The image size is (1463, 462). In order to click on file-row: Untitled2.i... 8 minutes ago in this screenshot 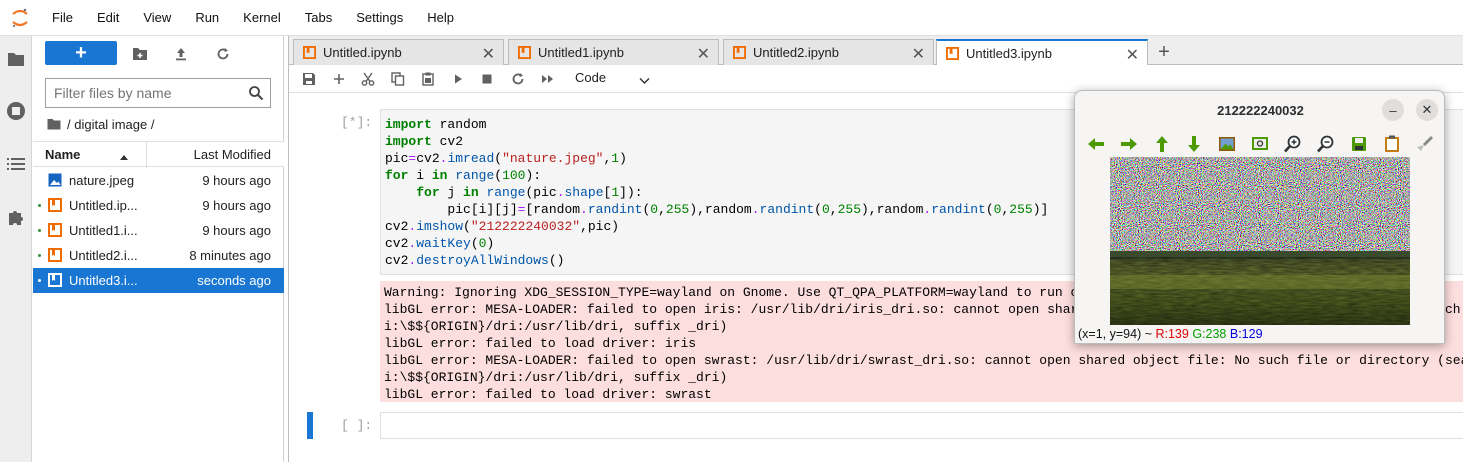, I will do `click(158, 255)`.